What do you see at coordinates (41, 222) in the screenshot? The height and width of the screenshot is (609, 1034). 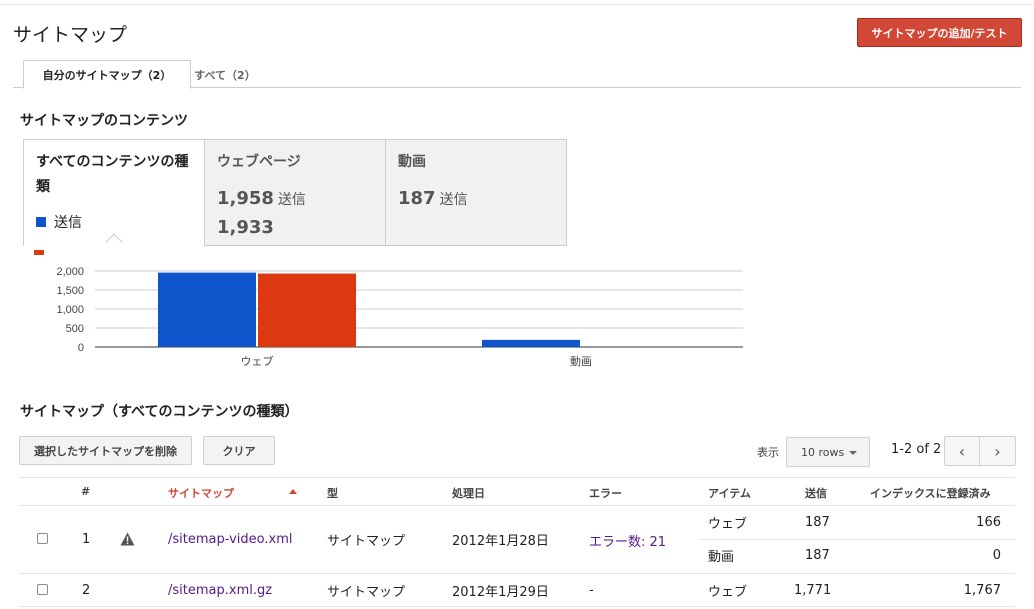 I see `submitted-swatch` at bounding box center [41, 222].